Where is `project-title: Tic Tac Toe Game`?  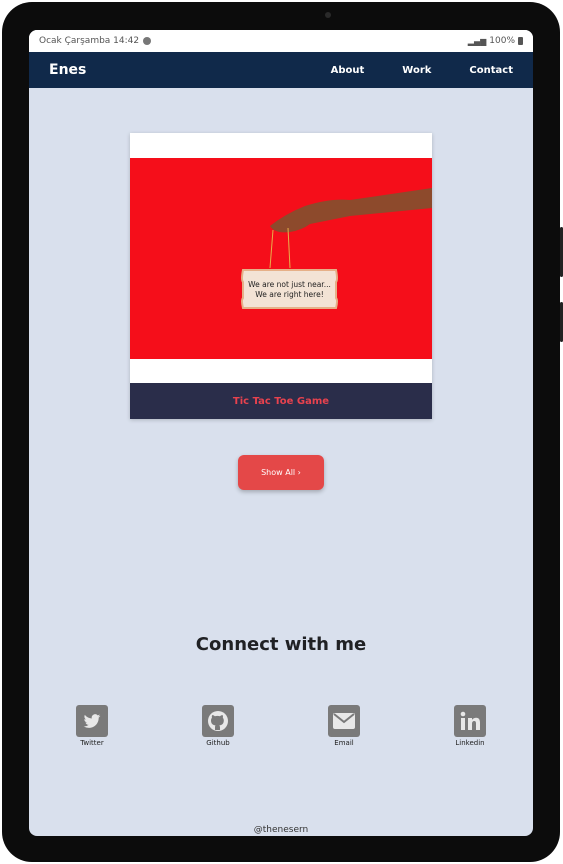
project-title: Tic Tac Toe Game is located at coordinates (281, 401).